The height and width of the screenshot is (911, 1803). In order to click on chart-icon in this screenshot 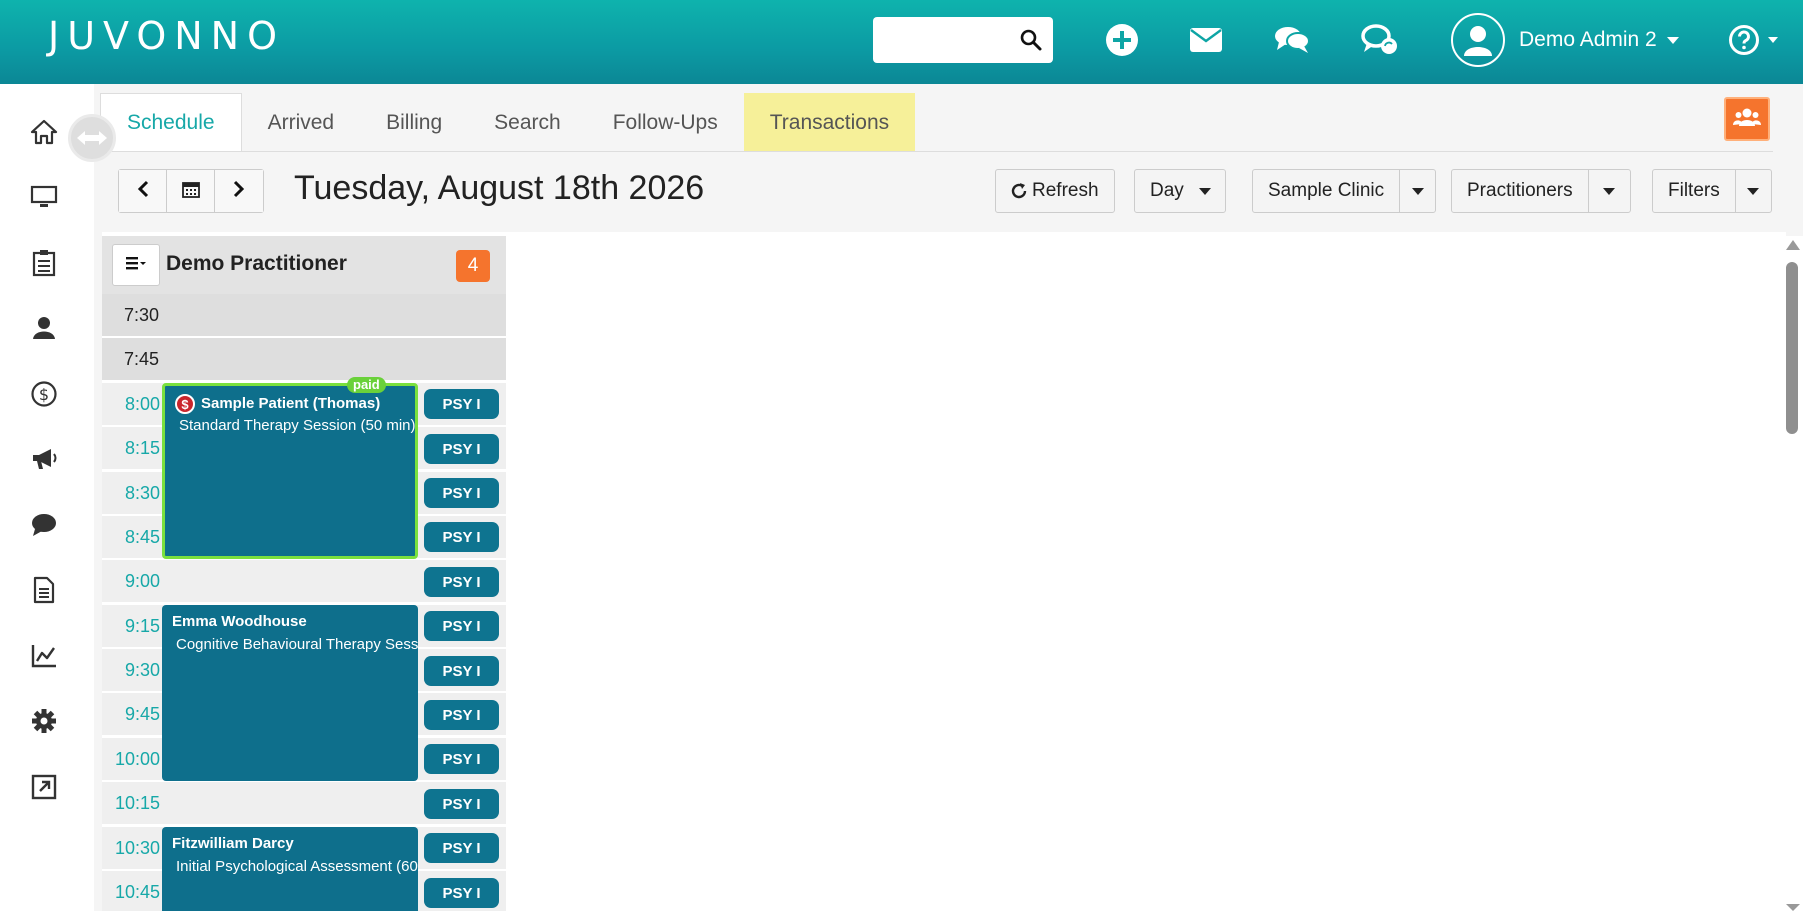, I will do `click(44, 656)`.